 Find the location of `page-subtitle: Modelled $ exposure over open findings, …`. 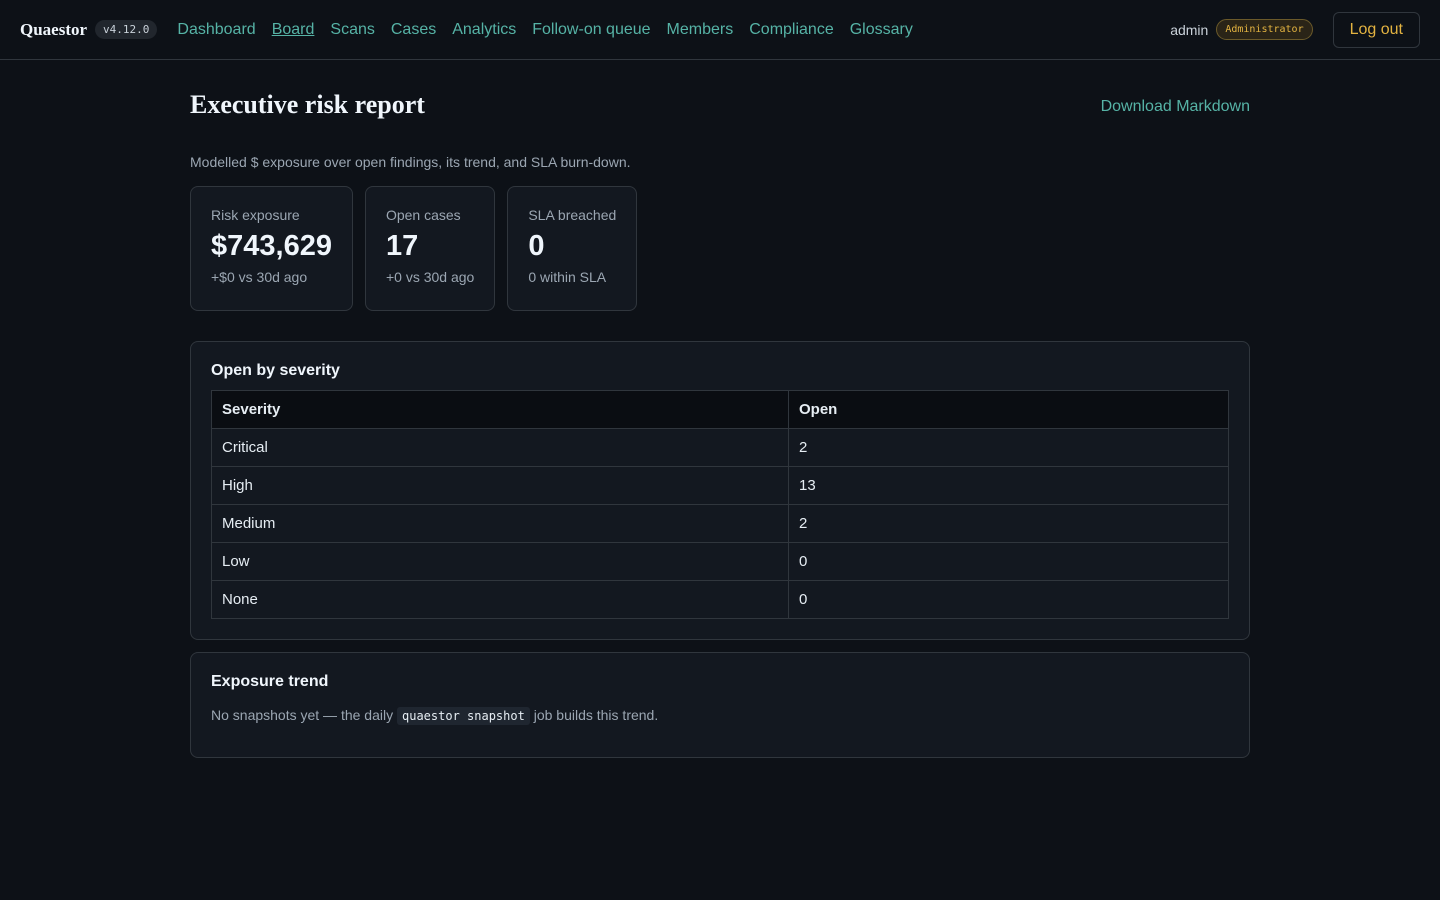

page-subtitle: Modelled $ exposure over open findings, … is located at coordinates (410, 162).